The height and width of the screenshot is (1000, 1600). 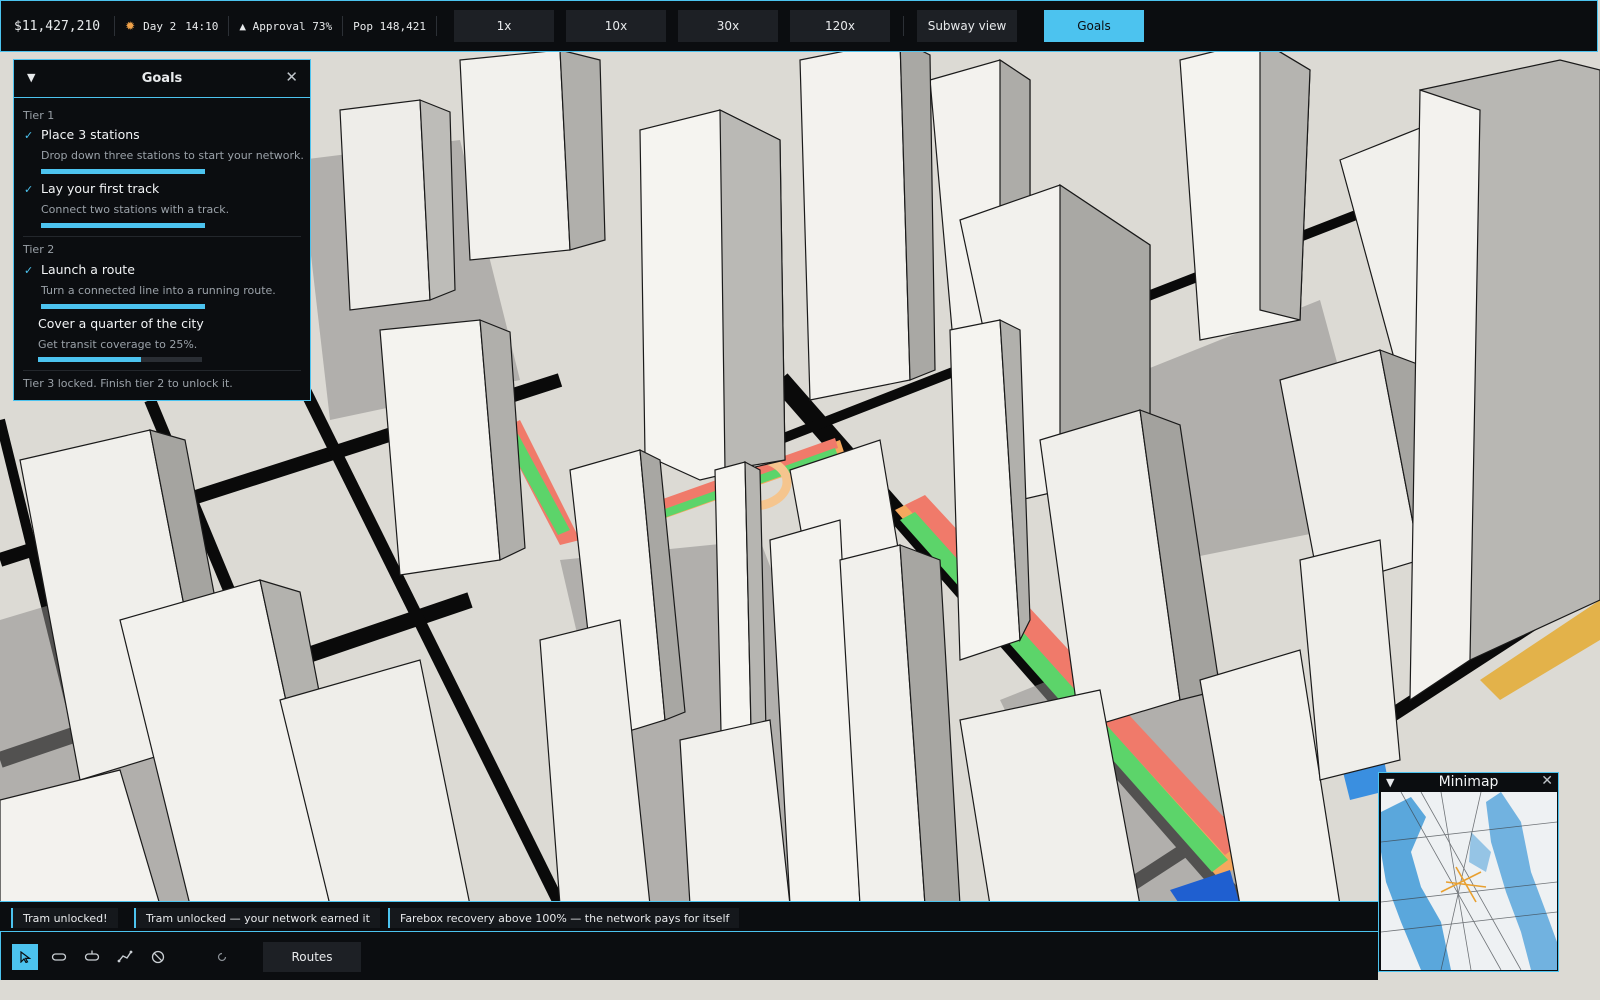 I want to click on goals-panel-title: Goals, so click(x=162, y=78).